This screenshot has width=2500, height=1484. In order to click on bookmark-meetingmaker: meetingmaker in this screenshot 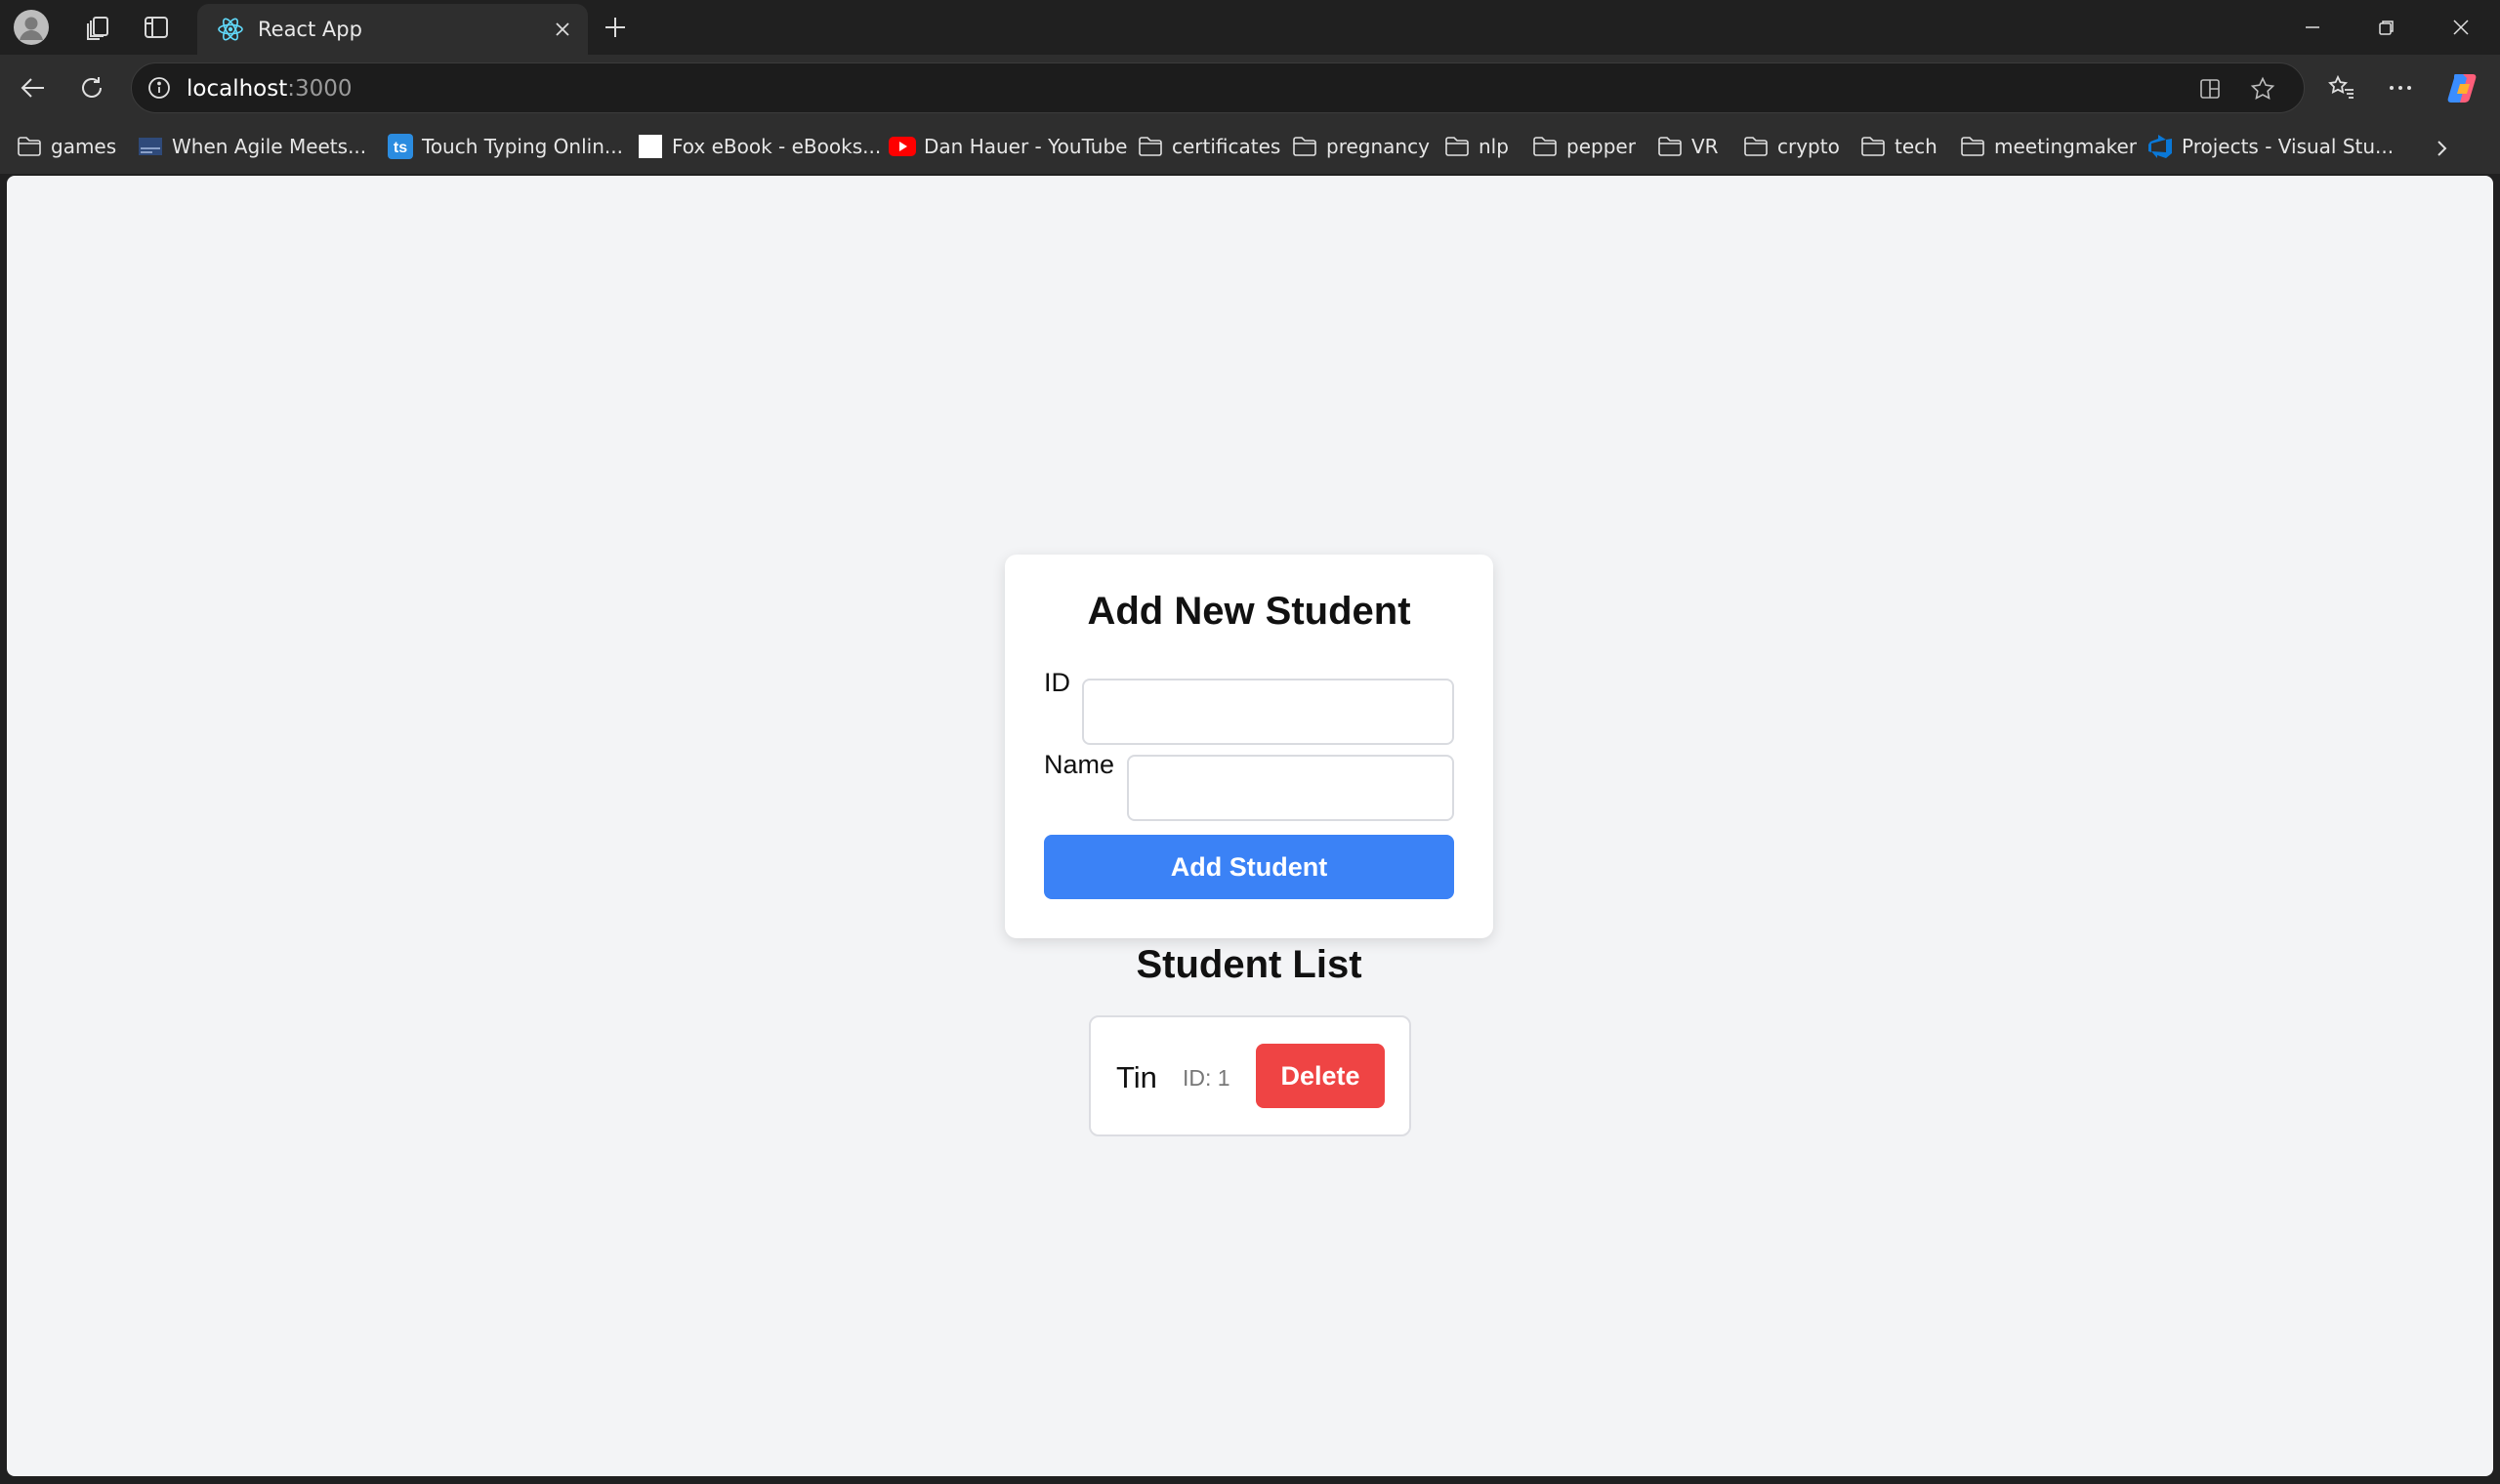, I will do `click(2048, 147)`.